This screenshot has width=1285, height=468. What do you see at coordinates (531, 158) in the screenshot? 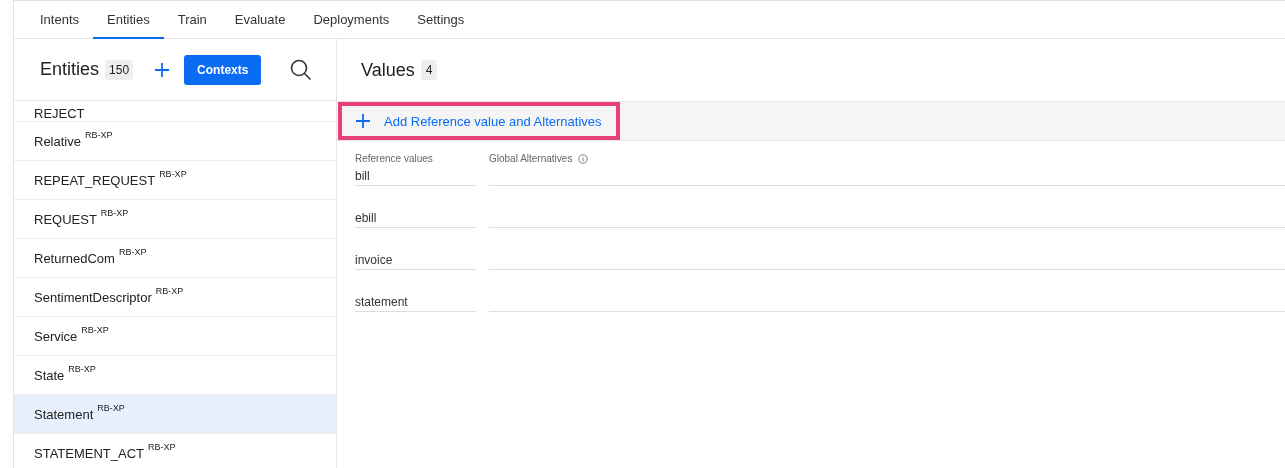
I see `column-label: Global Alternatives` at bounding box center [531, 158].